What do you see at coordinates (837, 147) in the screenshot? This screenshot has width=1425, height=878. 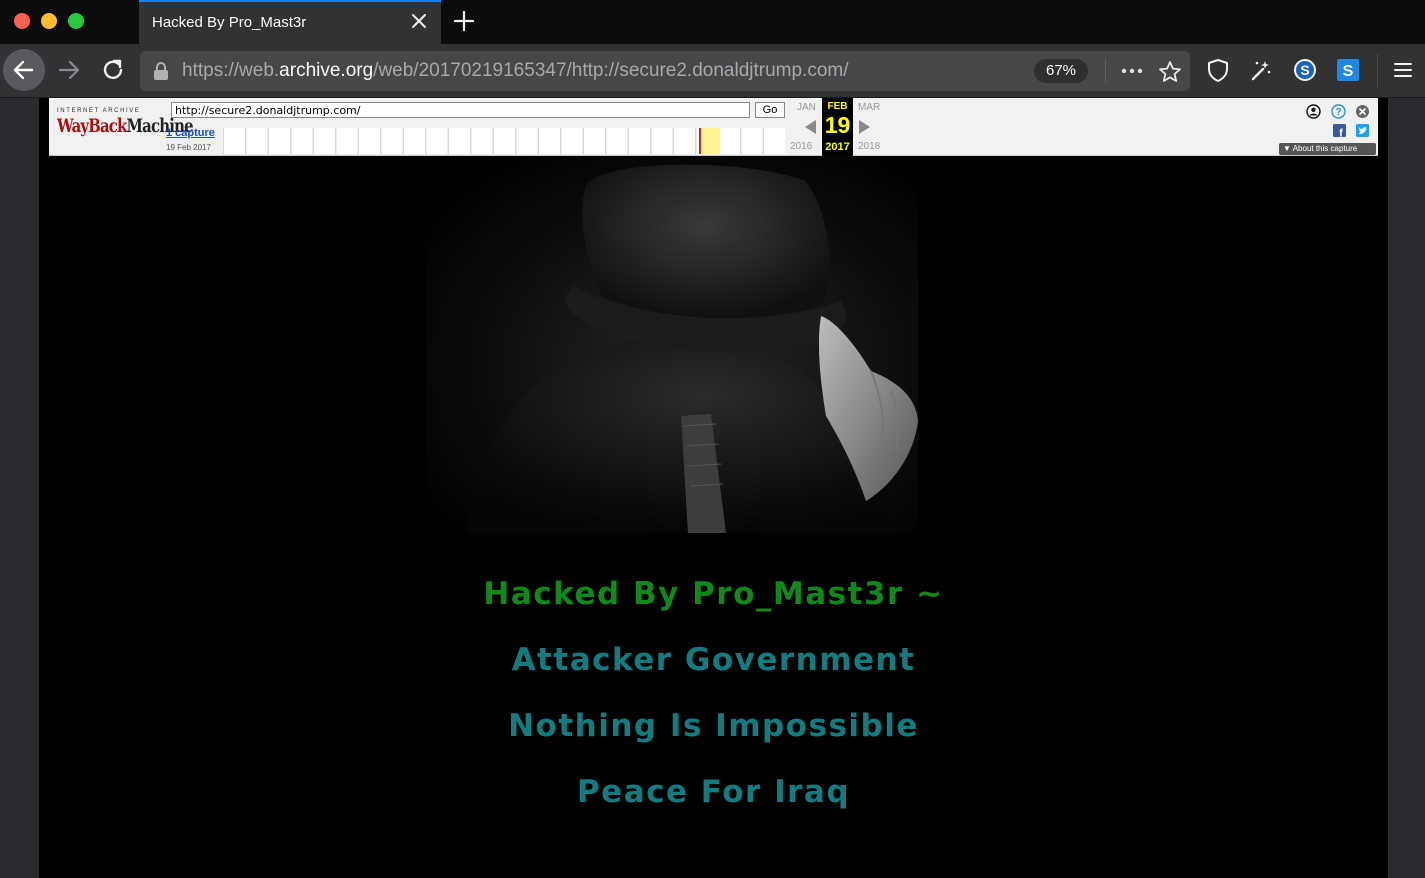 I see `current-year: 2017` at bounding box center [837, 147].